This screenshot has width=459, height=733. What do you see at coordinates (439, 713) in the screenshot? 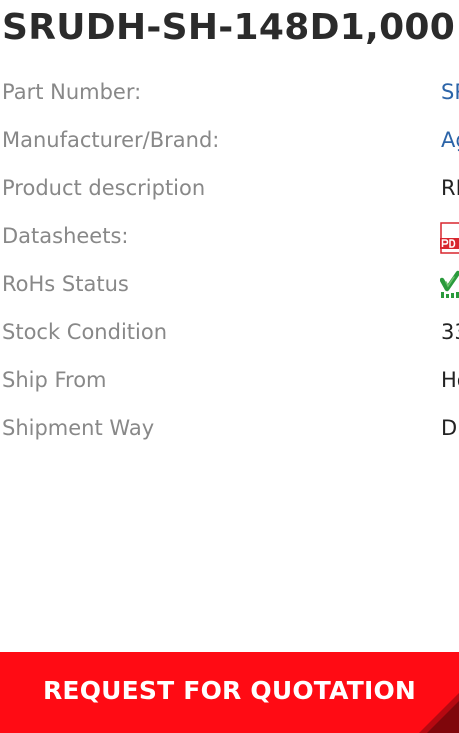
I see `corner-fold-decoration` at bounding box center [439, 713].